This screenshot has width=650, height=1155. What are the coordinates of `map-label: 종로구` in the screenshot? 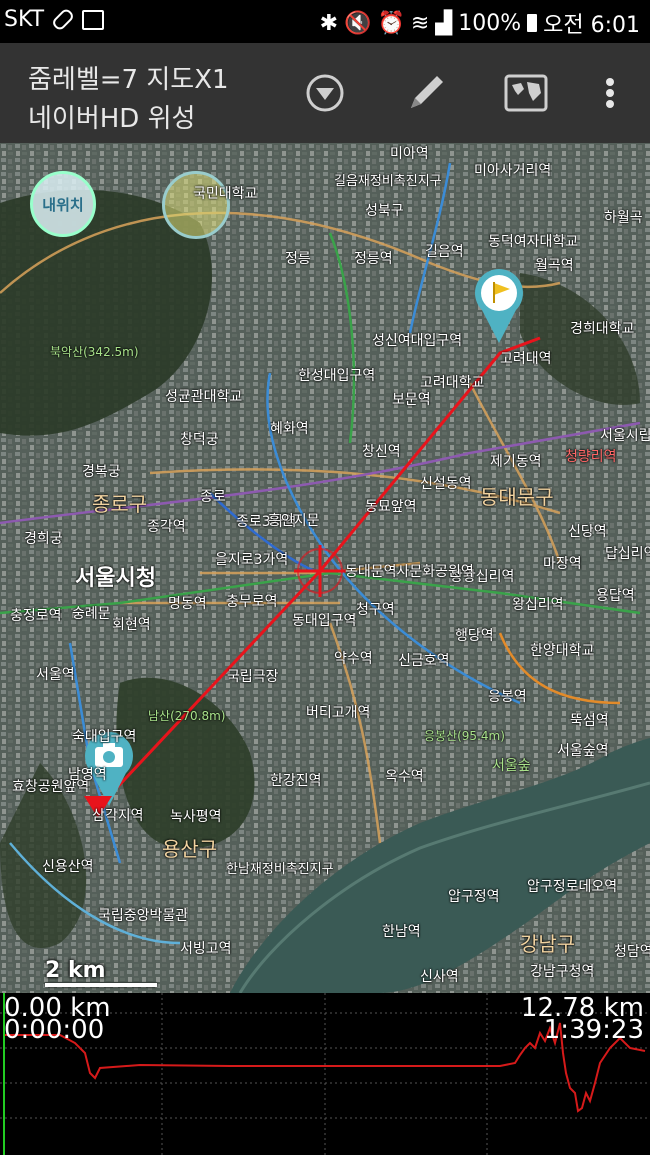 It's located at (120, 504).